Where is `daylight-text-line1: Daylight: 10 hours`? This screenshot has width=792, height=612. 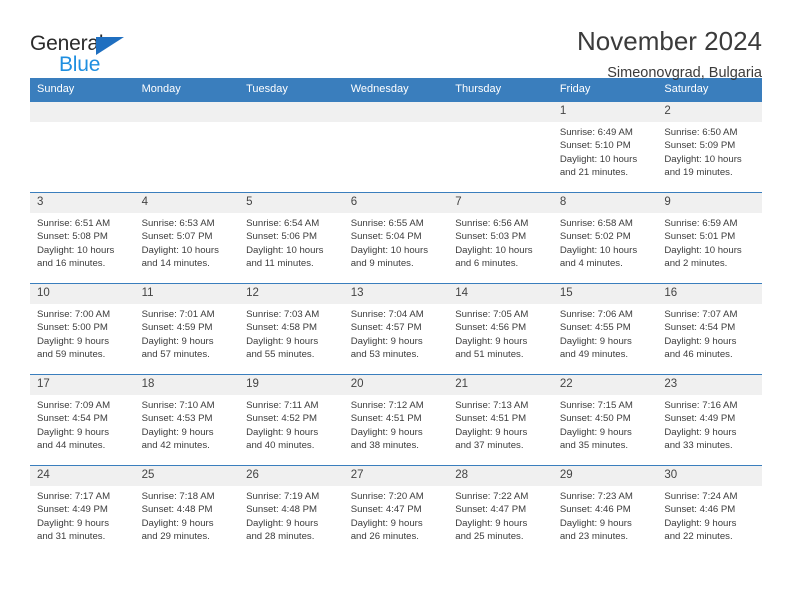 daylight-text-line1: Daylight: 10 hours is located at coordinates (598, 250).